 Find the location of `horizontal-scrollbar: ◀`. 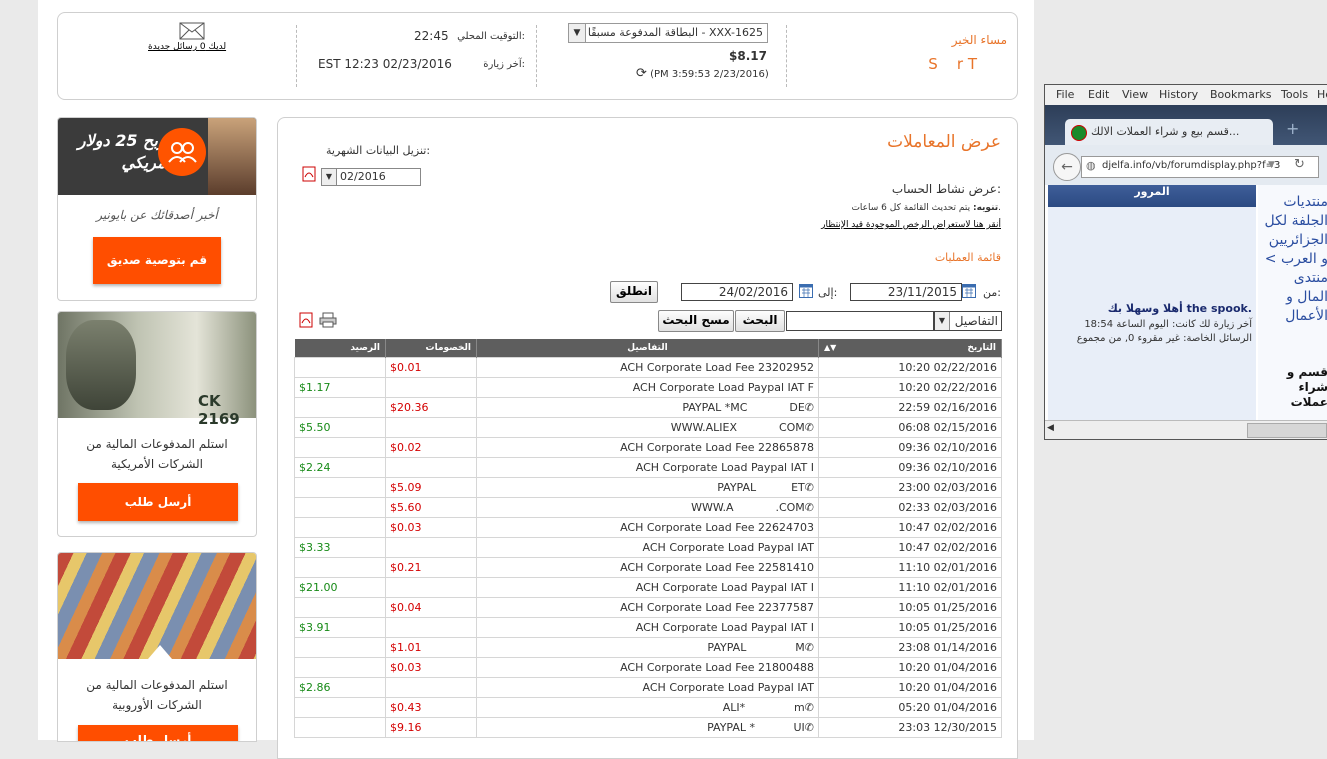

horizontal-scrollbar: ◀ is located at coordinates (1186, 429).